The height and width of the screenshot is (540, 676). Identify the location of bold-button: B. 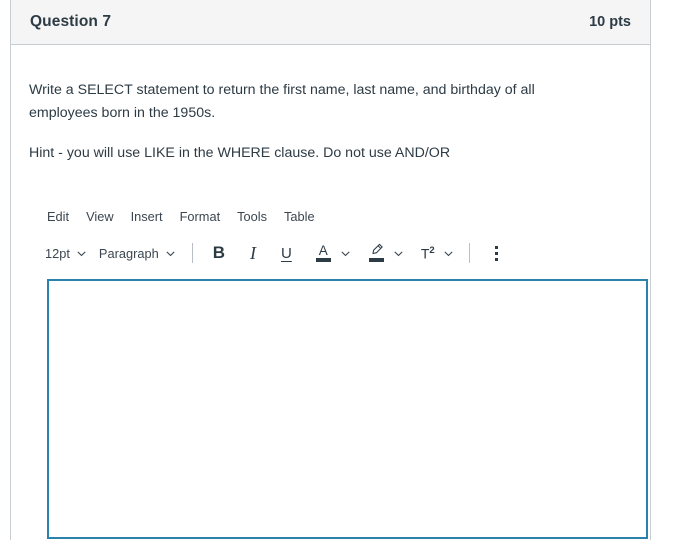
(219, 253).